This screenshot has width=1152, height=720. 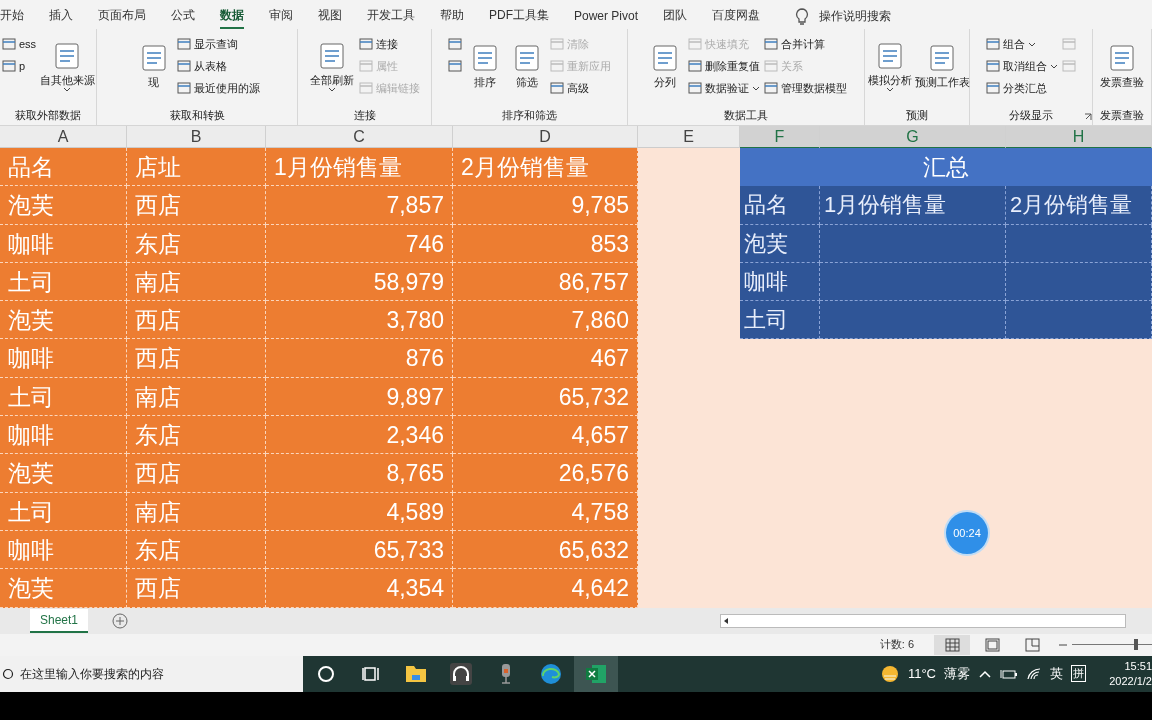 What do you see at coordinates (1079, 205) in the screenshot?
I see `summary-header-cell: 2月份销售量` at bounding box center [1079, 205].